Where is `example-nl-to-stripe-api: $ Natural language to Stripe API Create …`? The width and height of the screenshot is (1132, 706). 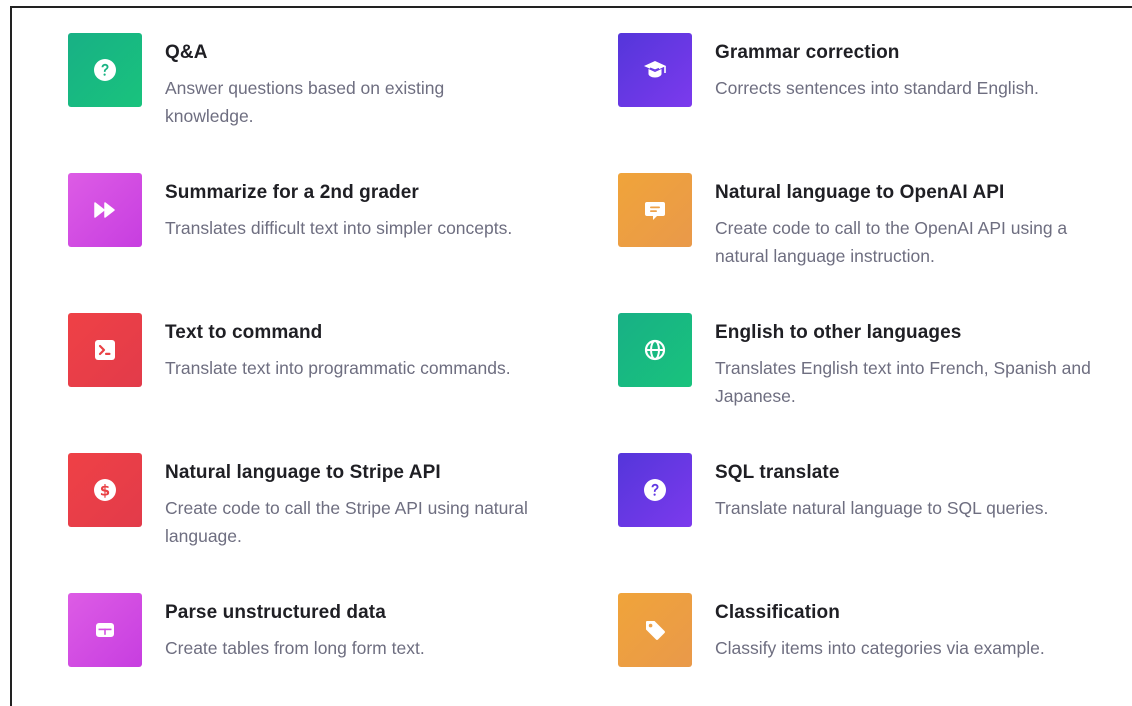
example-nl-to-stripe-api: $ Natural language to Stripe API Create … is located at coordinates (308, 503).